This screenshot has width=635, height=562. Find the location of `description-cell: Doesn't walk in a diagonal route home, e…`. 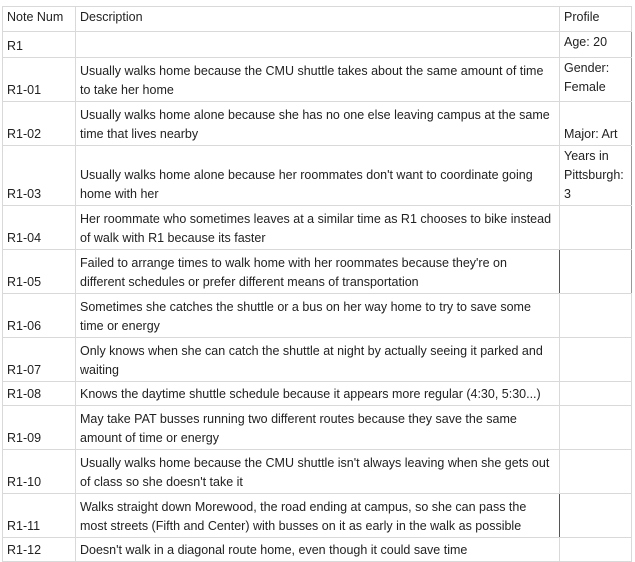

description-cell: Doesn't walk in a diagonal route home, e… is located at coordinates (317, 549).